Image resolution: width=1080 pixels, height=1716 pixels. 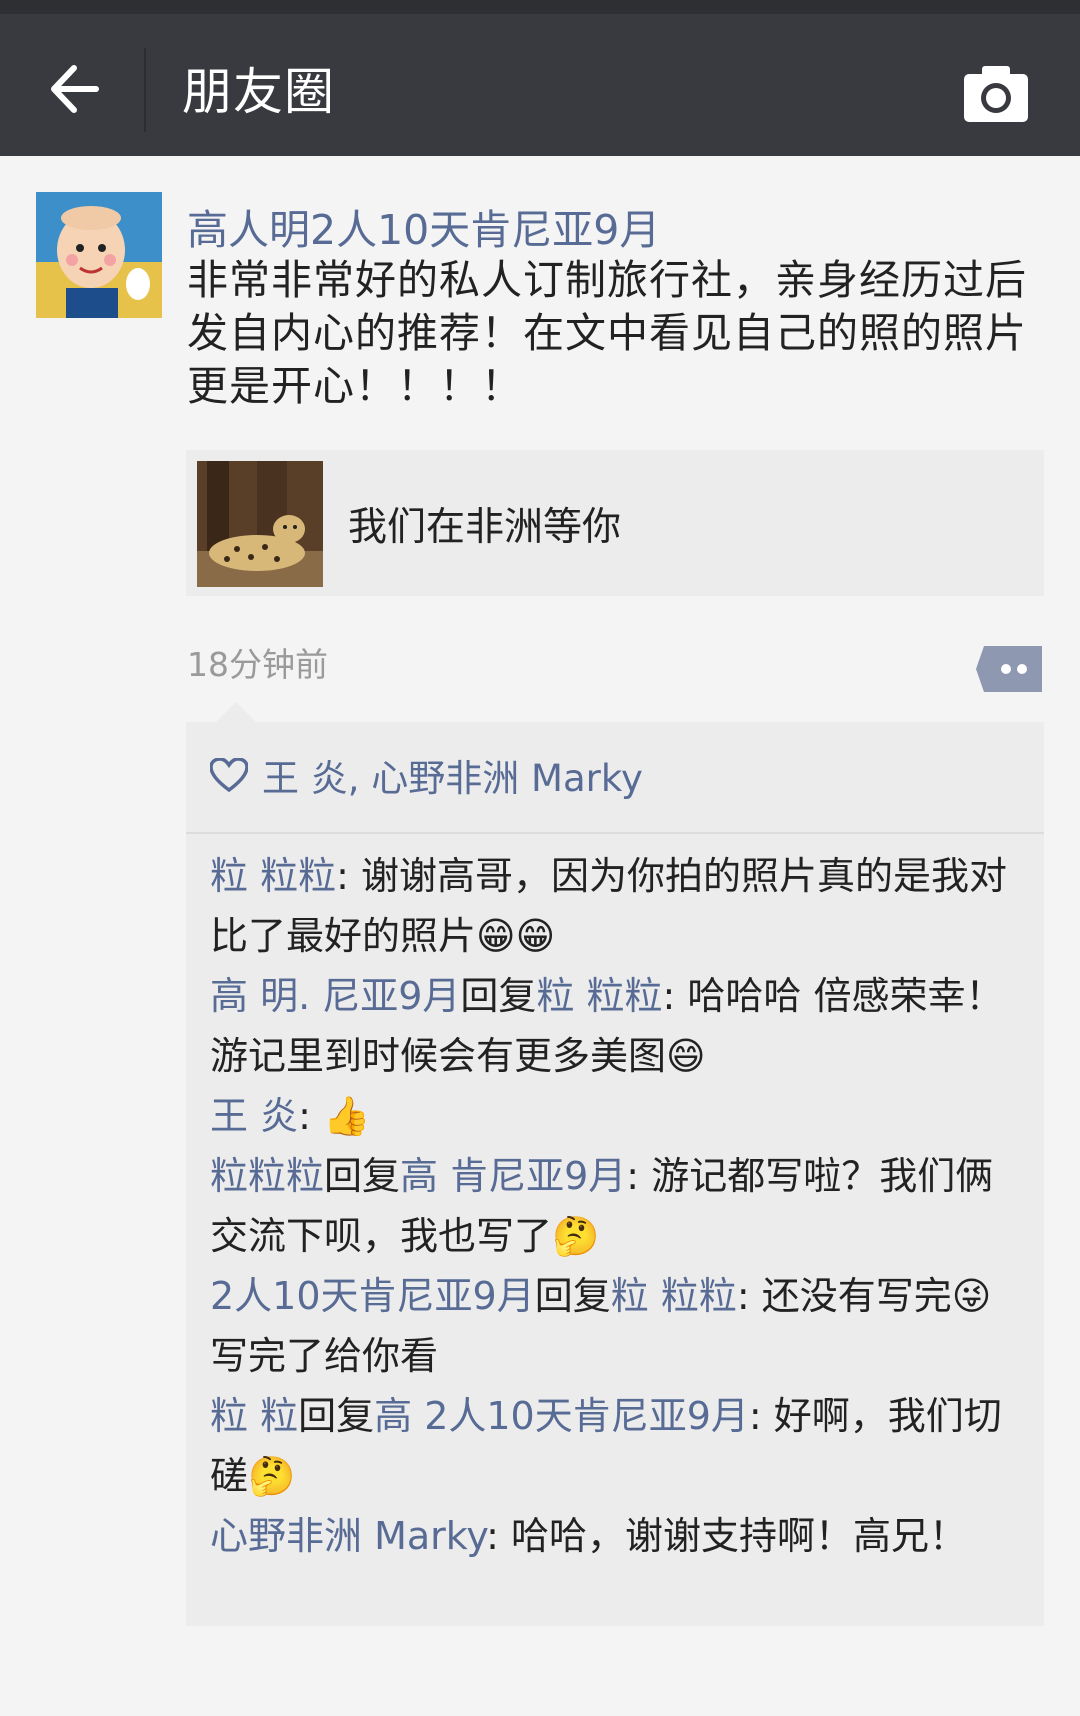 I want to click on post-author: 高人明2人10天肯尼亚9月, so click(x=423, y=226).